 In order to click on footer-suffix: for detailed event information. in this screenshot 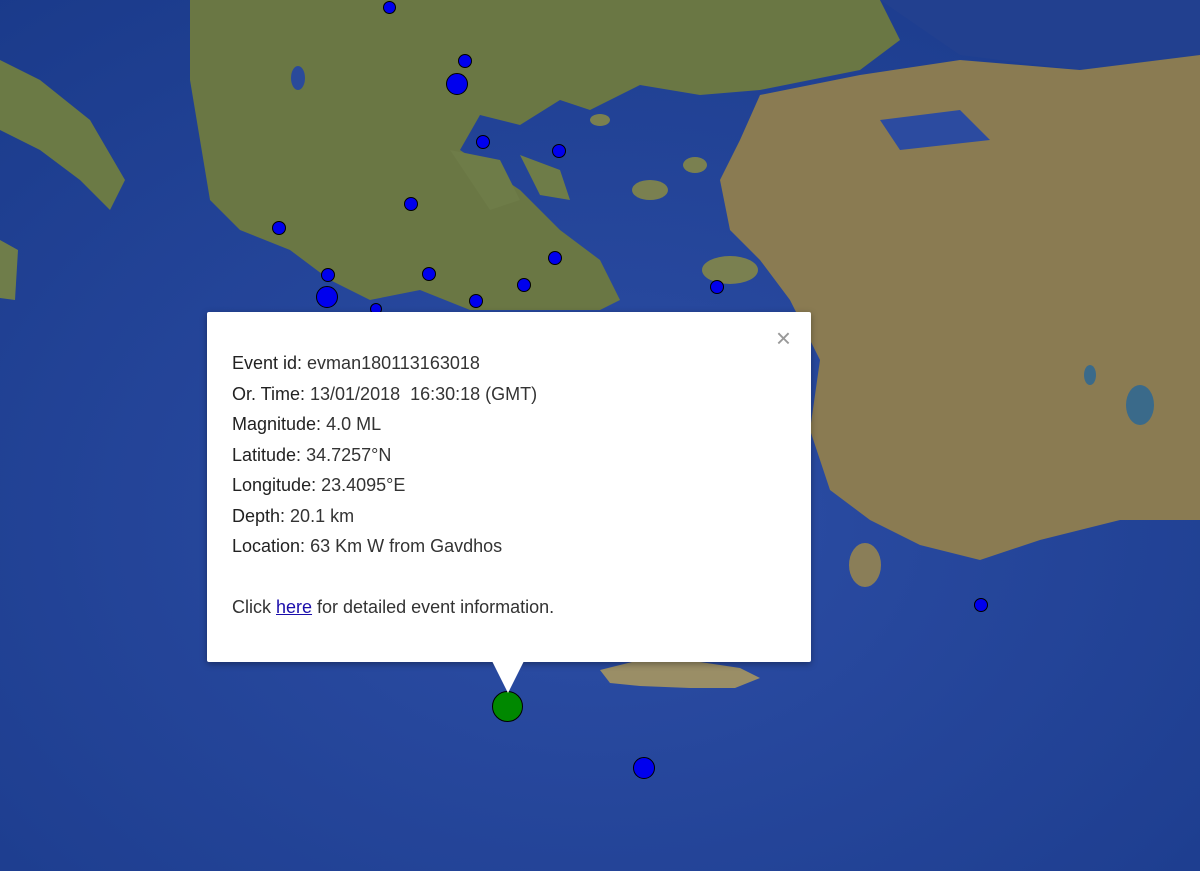, I will do `click(433, 606)`.